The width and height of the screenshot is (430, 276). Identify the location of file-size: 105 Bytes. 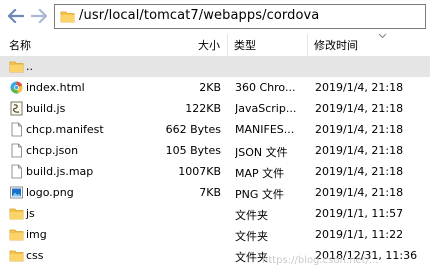
(193, 150).